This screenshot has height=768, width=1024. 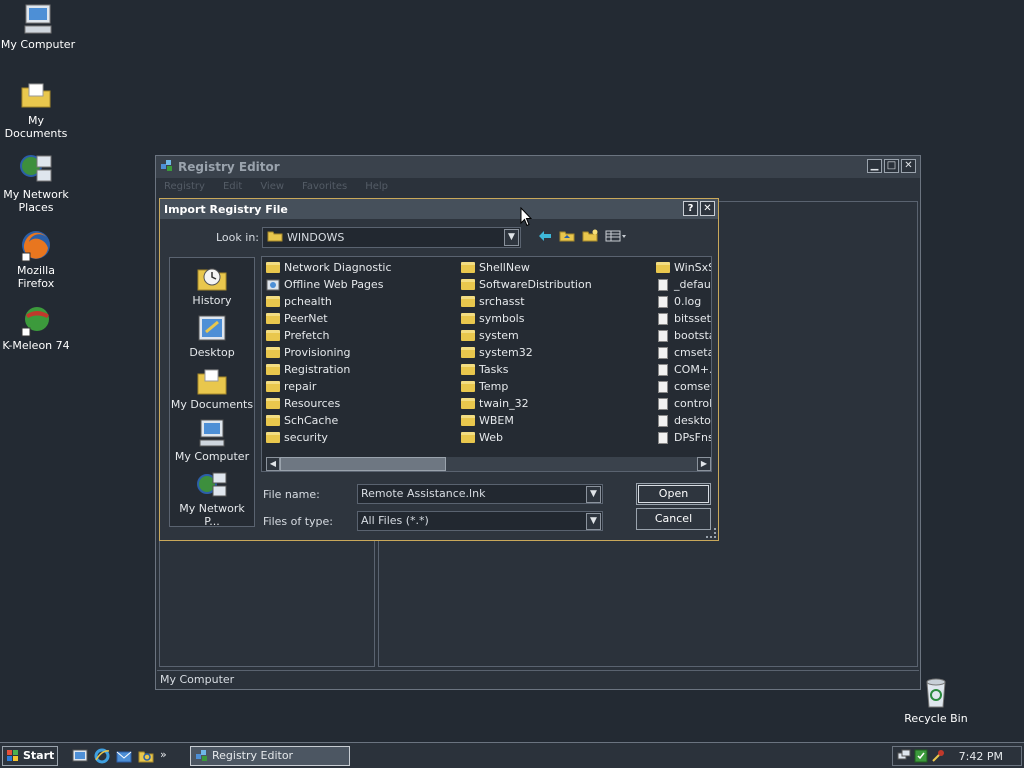 What do you see at coordinates (526, 301) in the screenshot?
I see `file-list-item: srchasst` at bounding box center [526, 301].